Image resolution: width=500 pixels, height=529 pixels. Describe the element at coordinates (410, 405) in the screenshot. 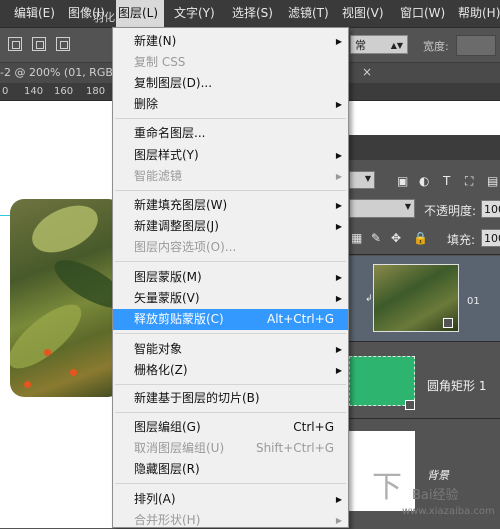

I see `vector-mask-badge-icon` at that location.